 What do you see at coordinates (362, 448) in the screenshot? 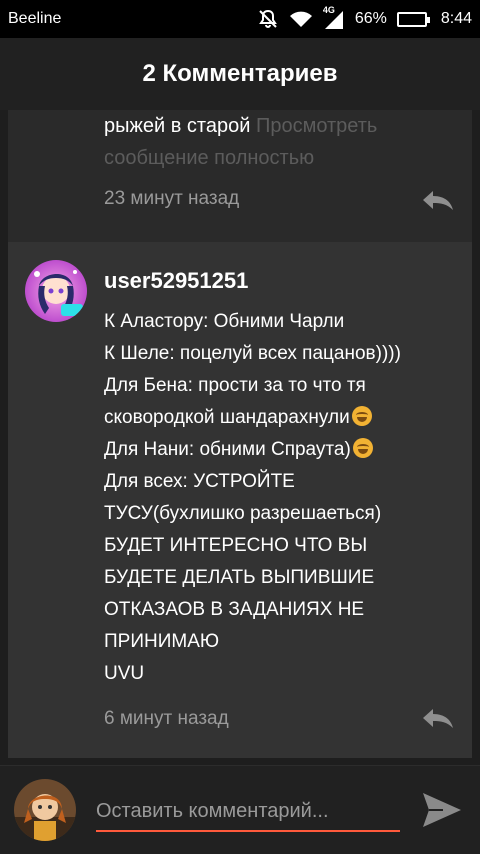
I see `smiling-face-emoji-icon` at bounding box center [362, 448].